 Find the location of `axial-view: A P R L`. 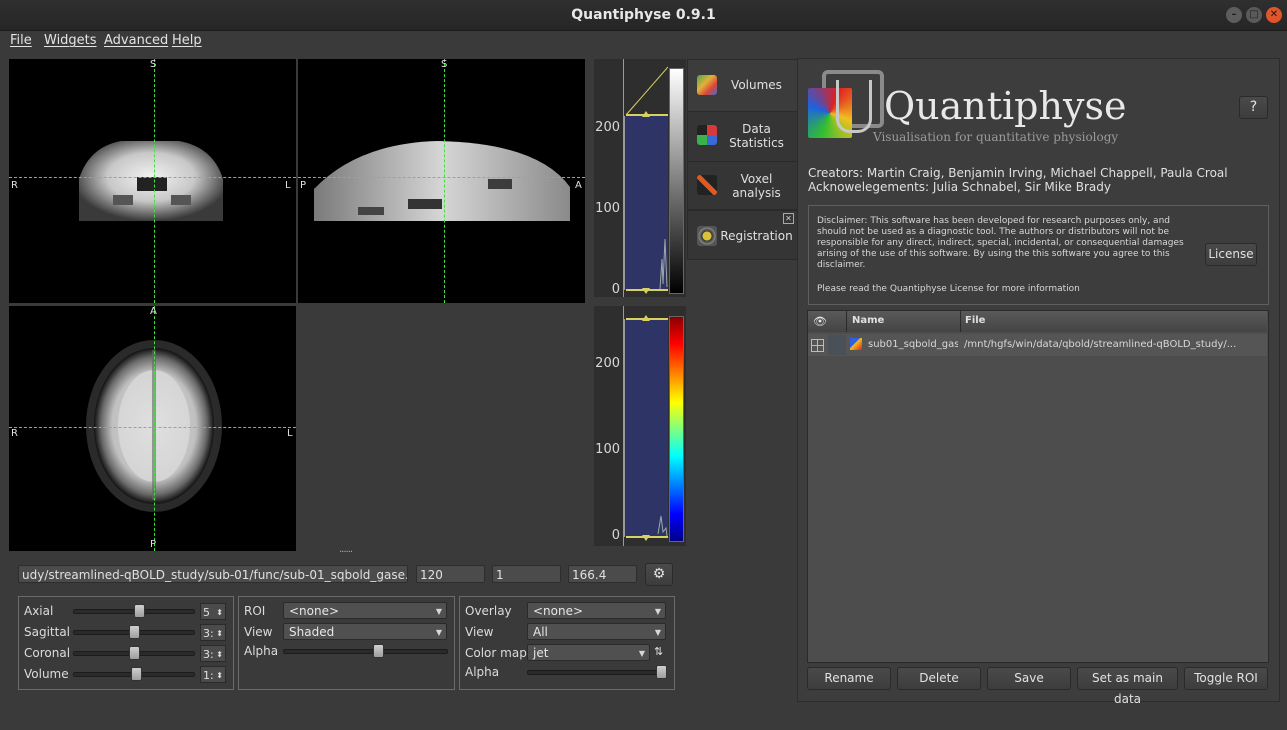

axial-view: A P R L is located at coordinates (152, 428).